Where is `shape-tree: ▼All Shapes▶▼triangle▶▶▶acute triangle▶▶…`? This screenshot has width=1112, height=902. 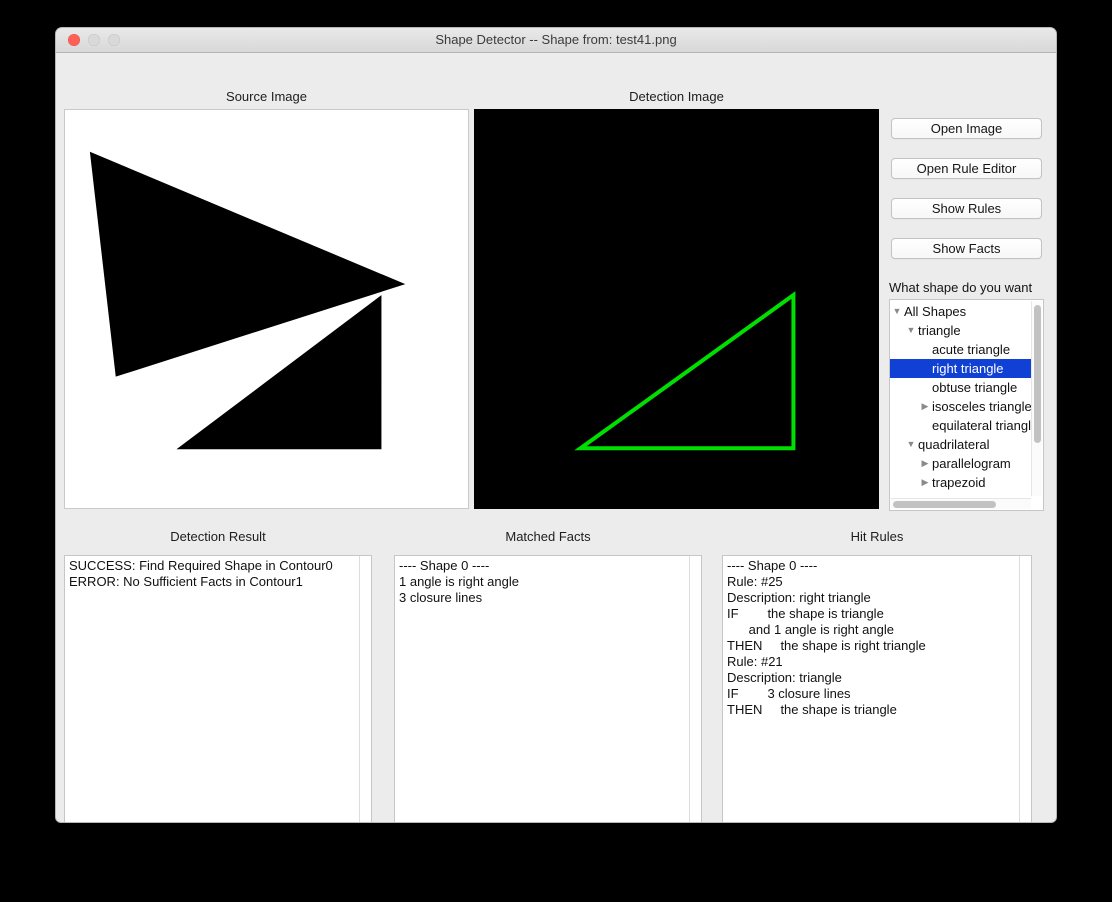 shape-tree: ▼All Shapes▶▼triangle▶▶▶acute triangle▶▶… is located at coordinates (966, 405).